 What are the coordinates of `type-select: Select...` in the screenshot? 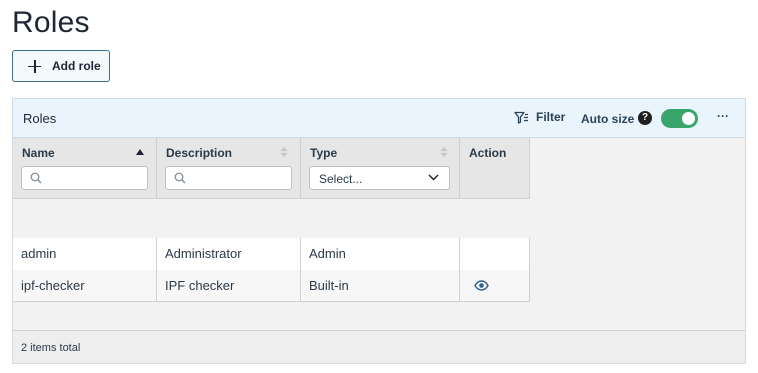 It's located at (379, 178).